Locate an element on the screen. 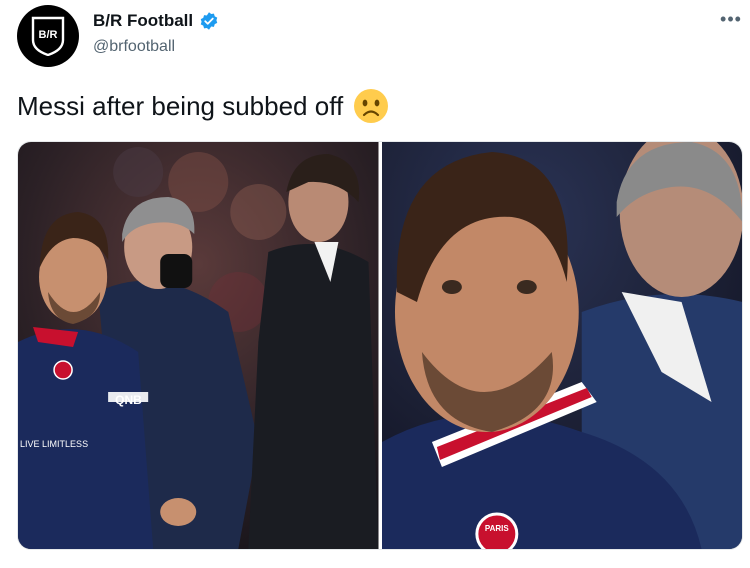 The height and width of the screenshot is (568, 750). verified-badge-icon is located at coordinates (209, 21).